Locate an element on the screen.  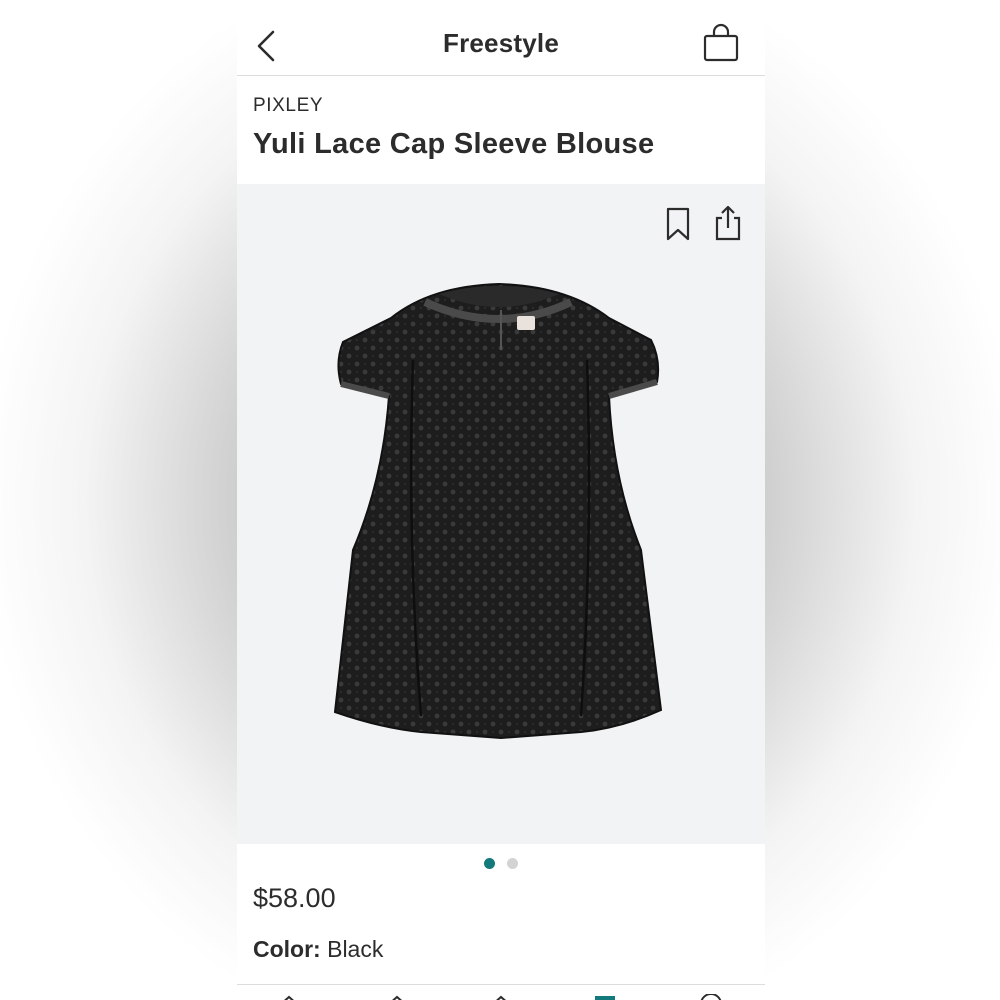
bookmark-icon is located at coordinates (678, 224).